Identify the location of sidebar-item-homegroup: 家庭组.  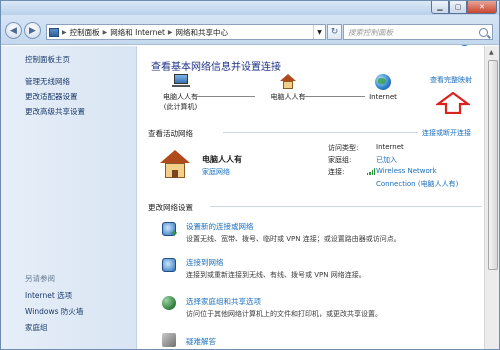
(36, 327).